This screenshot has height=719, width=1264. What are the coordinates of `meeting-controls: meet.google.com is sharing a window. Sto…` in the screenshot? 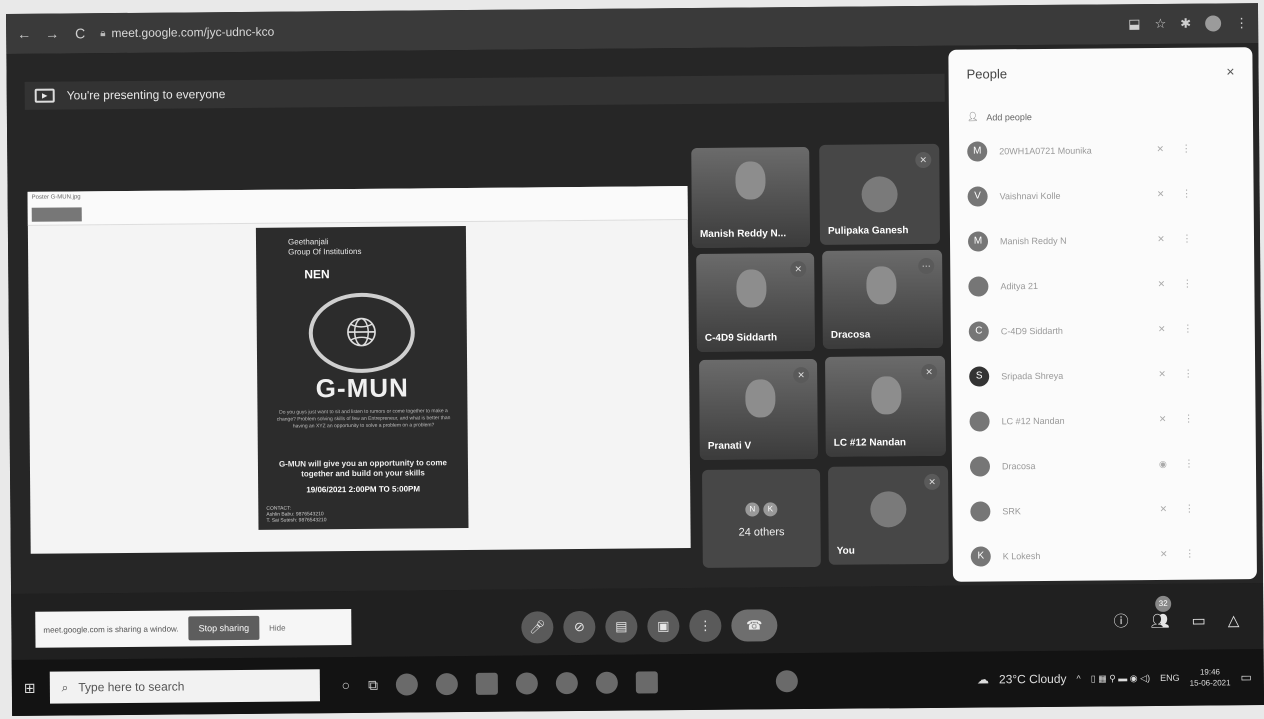 It's located at (637, 621).